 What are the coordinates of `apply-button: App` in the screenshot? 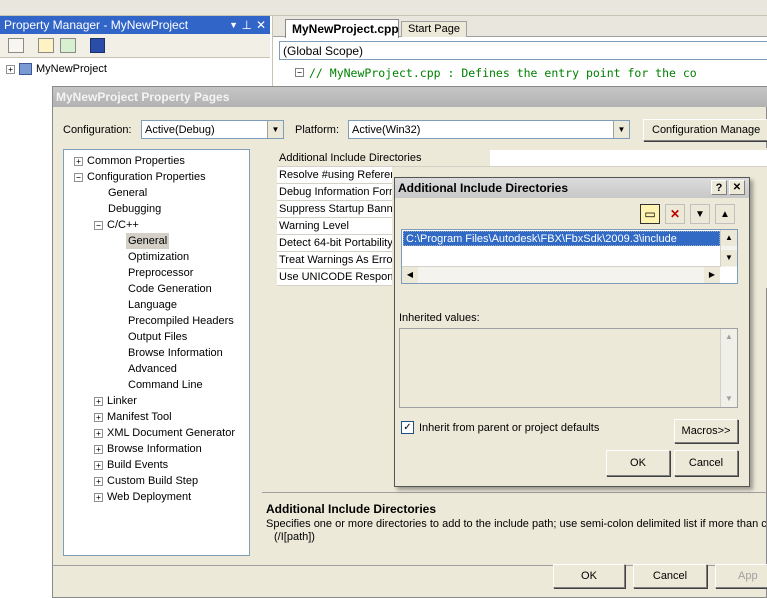 It's located at (741, 576).